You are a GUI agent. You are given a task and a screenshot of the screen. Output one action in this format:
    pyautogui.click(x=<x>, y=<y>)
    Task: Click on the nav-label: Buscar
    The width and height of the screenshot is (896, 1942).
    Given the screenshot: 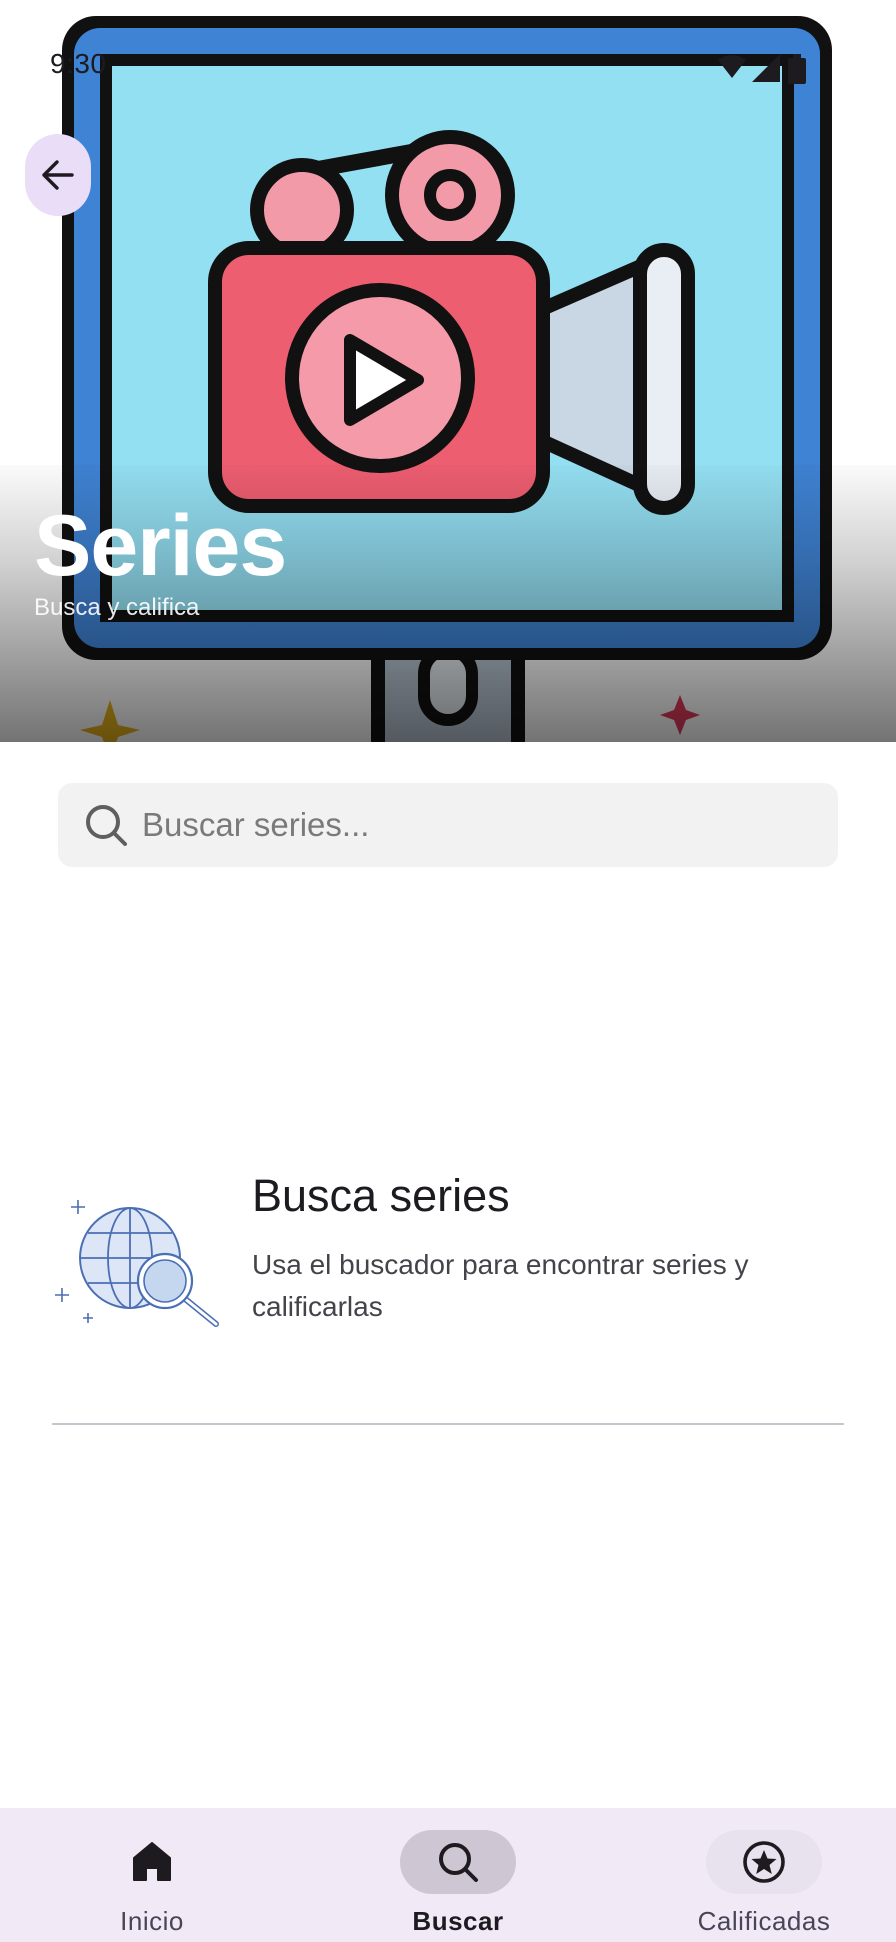 What is the action you would take?
    pyautogui.click(x=458, y=1921)
    